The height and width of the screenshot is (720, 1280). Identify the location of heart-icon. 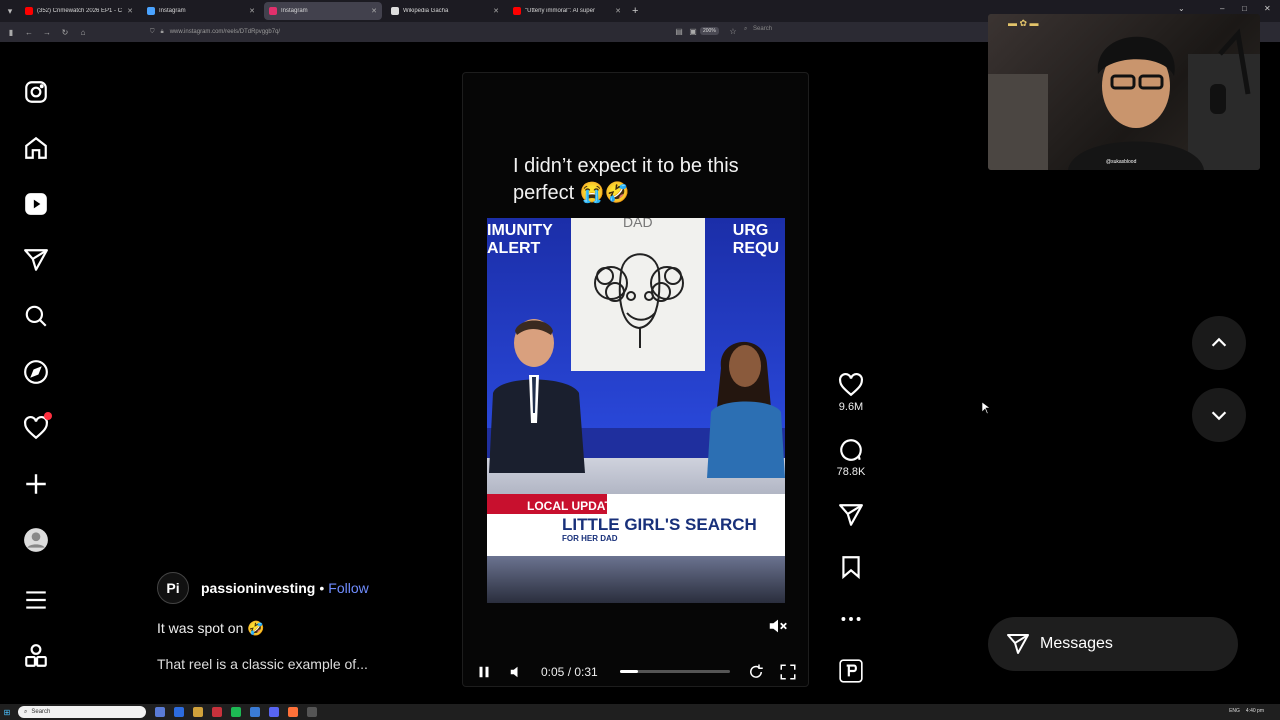
(851, 385).